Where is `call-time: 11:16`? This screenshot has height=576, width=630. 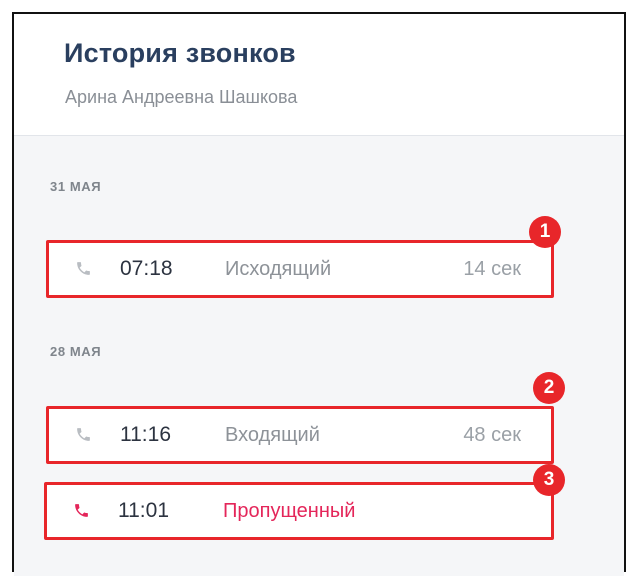 call-time: 11:16 is located at coordinates (145, 434).